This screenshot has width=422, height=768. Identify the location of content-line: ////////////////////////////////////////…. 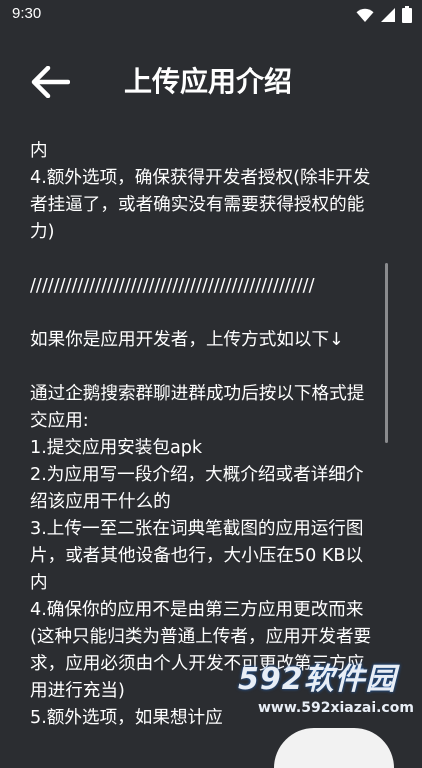
(172, 286).